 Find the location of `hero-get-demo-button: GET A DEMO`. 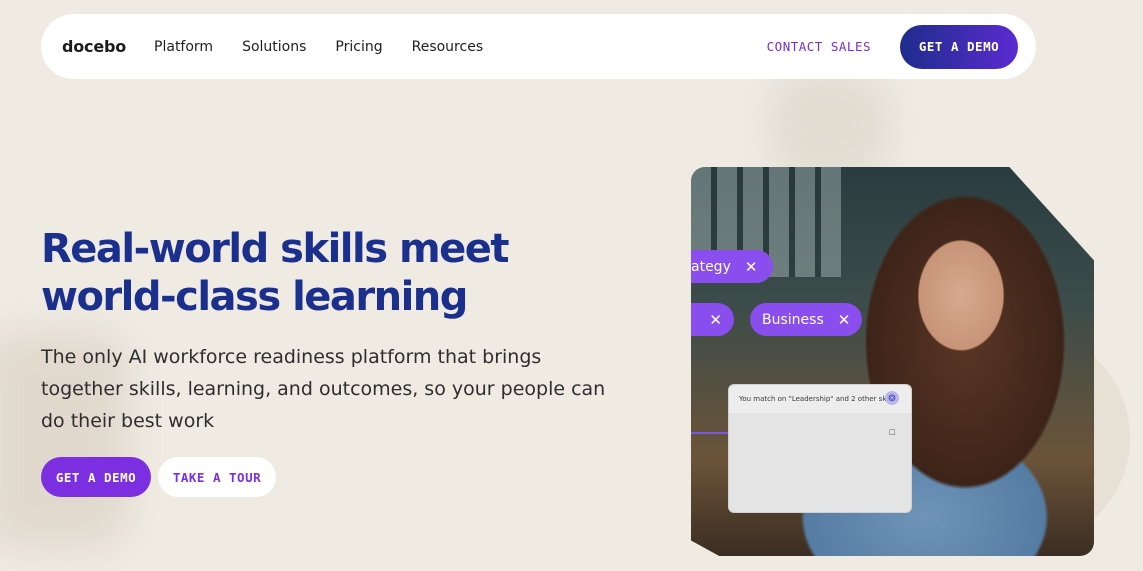

hero-get-demo-button: GET A DEMO is located at coordinates (96, 477).